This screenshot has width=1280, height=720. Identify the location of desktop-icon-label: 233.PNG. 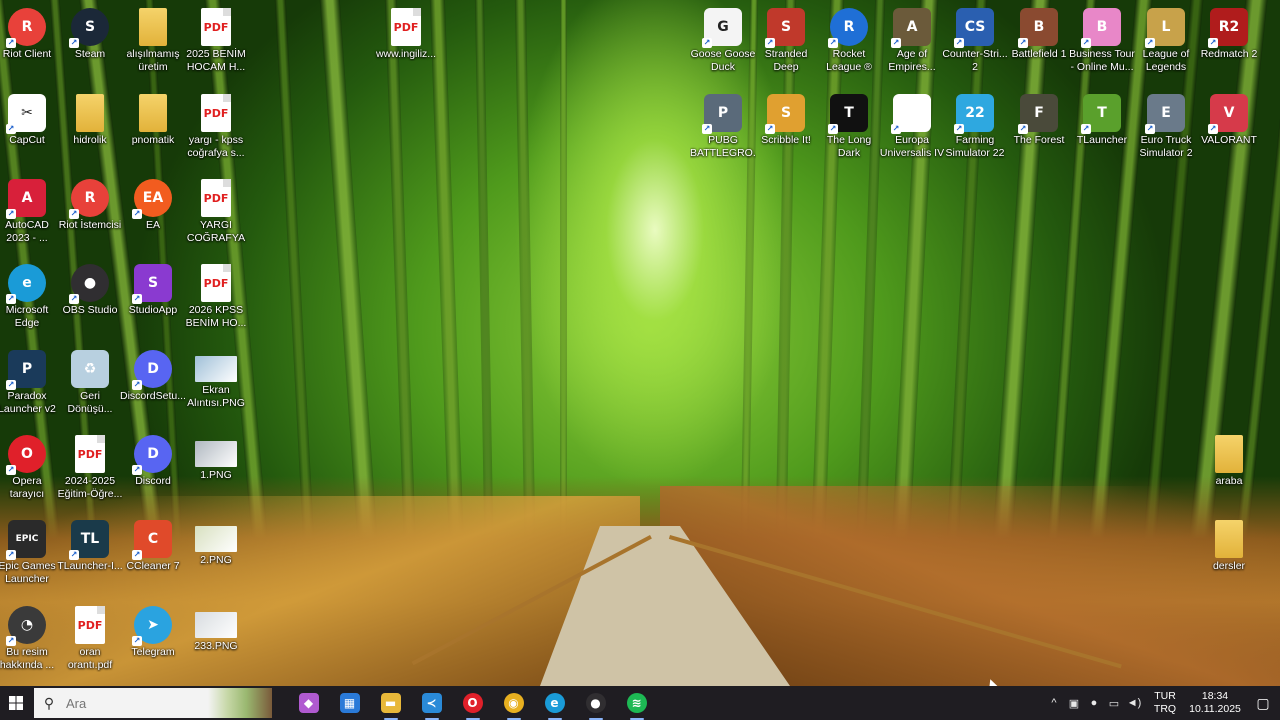
(216, 646).